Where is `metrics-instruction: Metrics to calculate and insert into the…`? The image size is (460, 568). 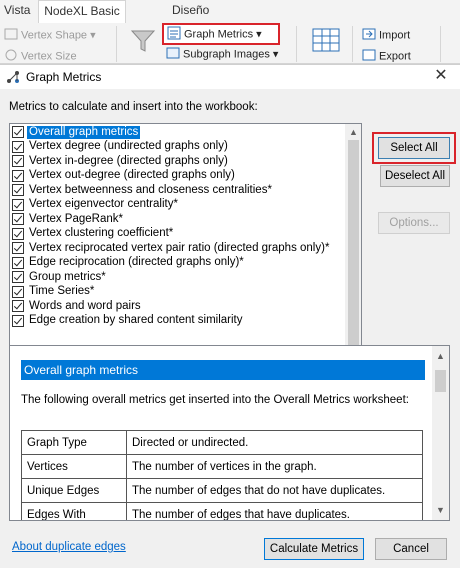 metrics-instruction: Metrics to calculate and insert into the… is located at coordinates (133, 107).